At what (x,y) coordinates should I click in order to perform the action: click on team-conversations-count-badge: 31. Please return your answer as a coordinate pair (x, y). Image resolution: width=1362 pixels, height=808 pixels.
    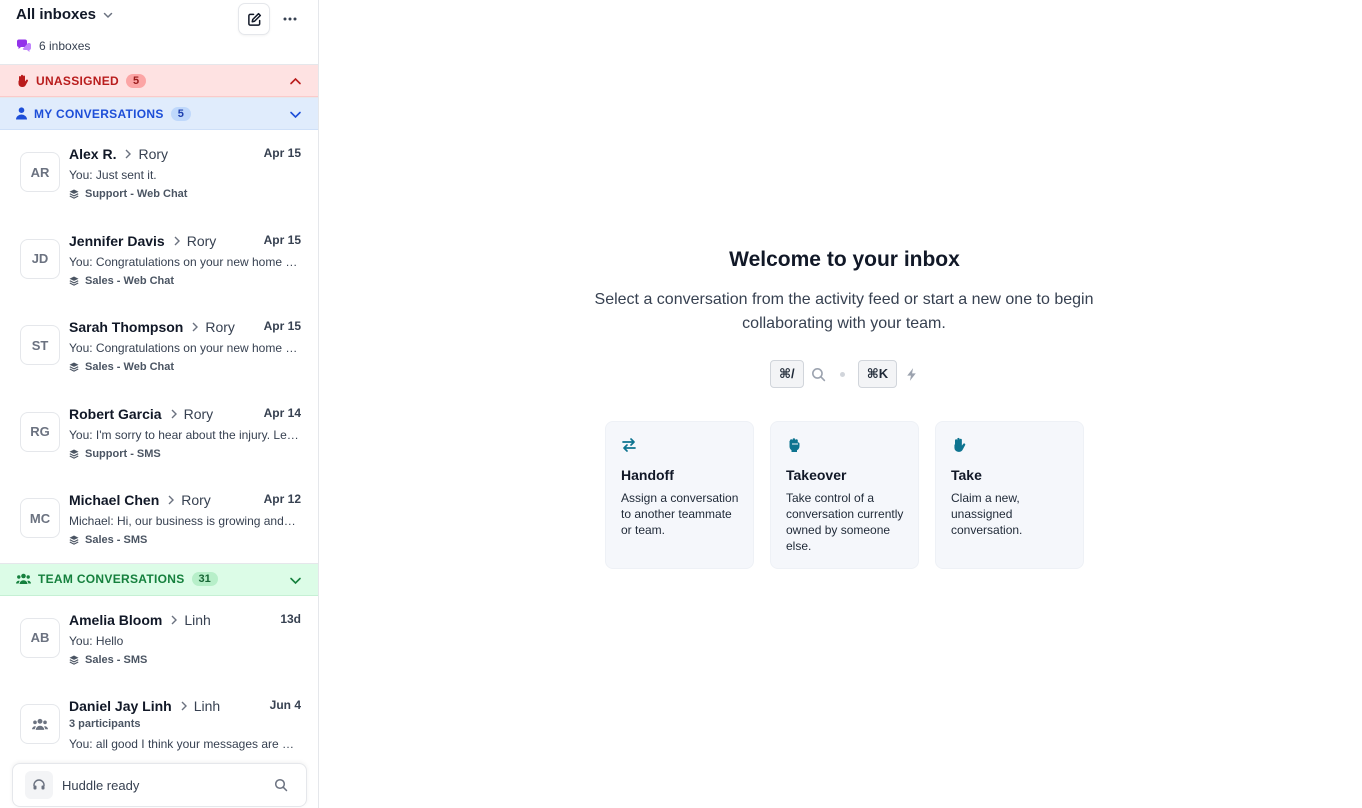
    Looking at the image, I should click on (204, 579).